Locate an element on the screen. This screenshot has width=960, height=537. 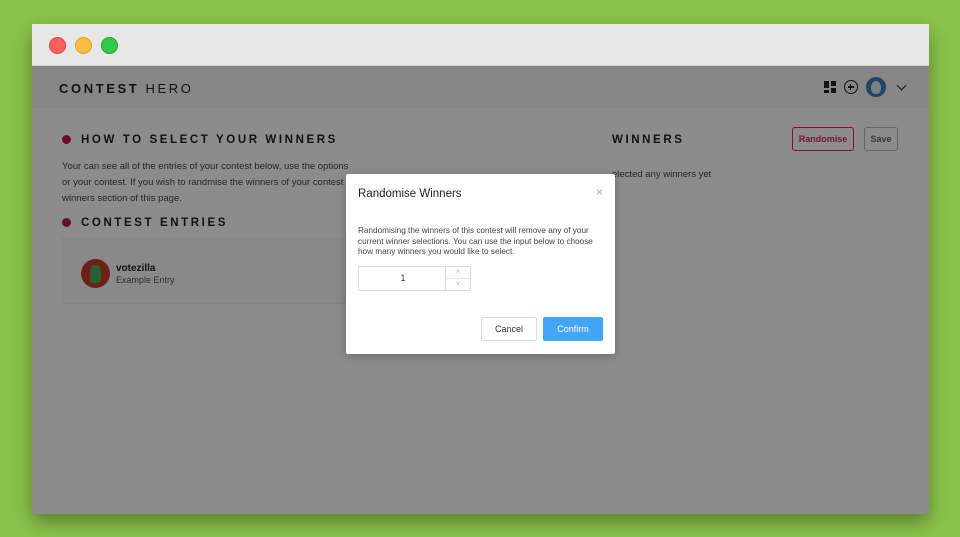
winner-count-input: 1 is located at coordinates (403, 278).